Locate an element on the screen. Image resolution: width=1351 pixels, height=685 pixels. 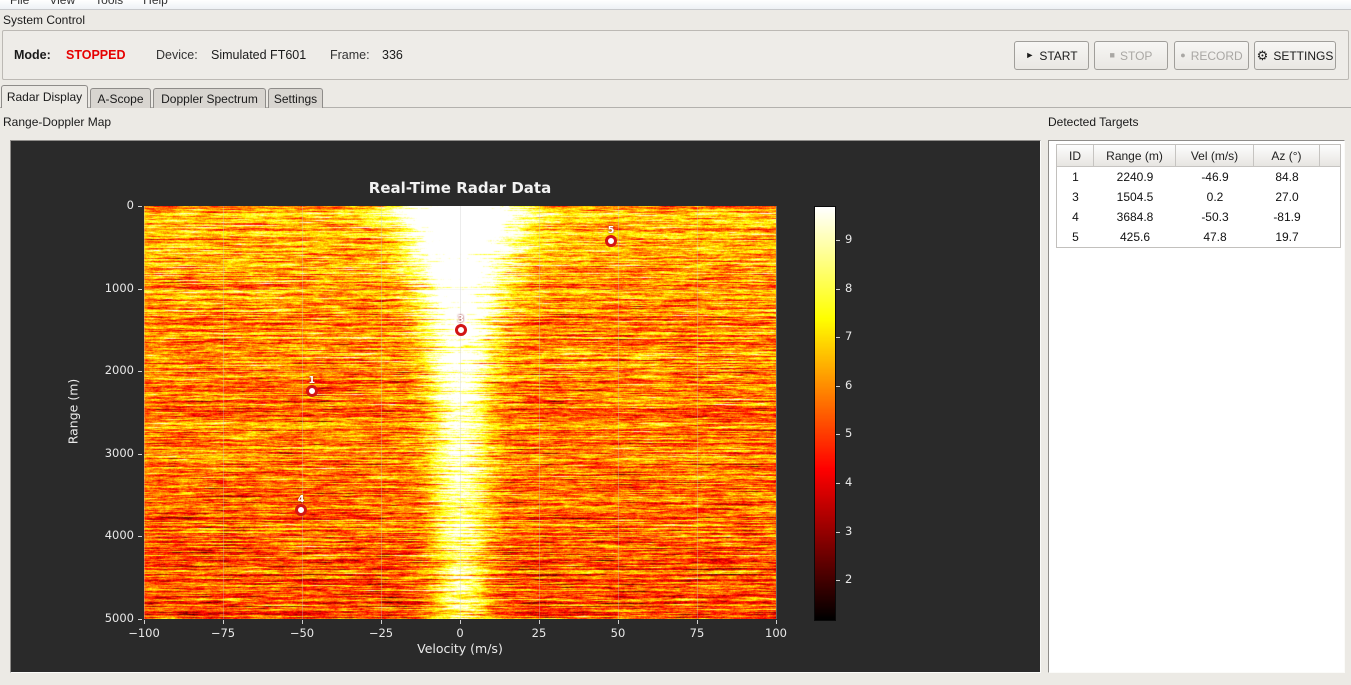
column-header-id: ID is located at coordinates (1075, 156).